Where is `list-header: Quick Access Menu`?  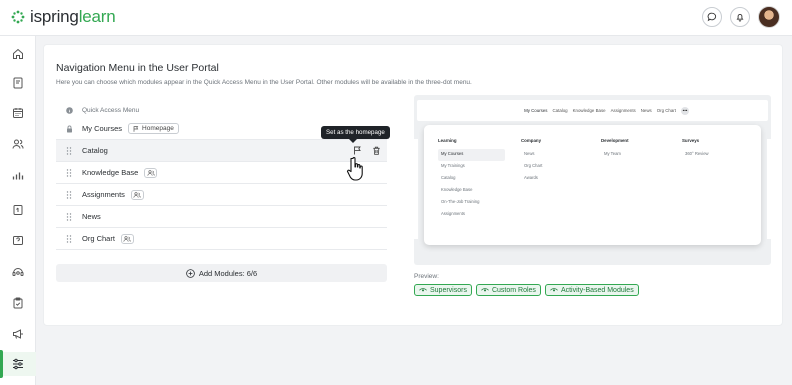
list-header: Quick Access Menu is located at coordinates (221, 110).